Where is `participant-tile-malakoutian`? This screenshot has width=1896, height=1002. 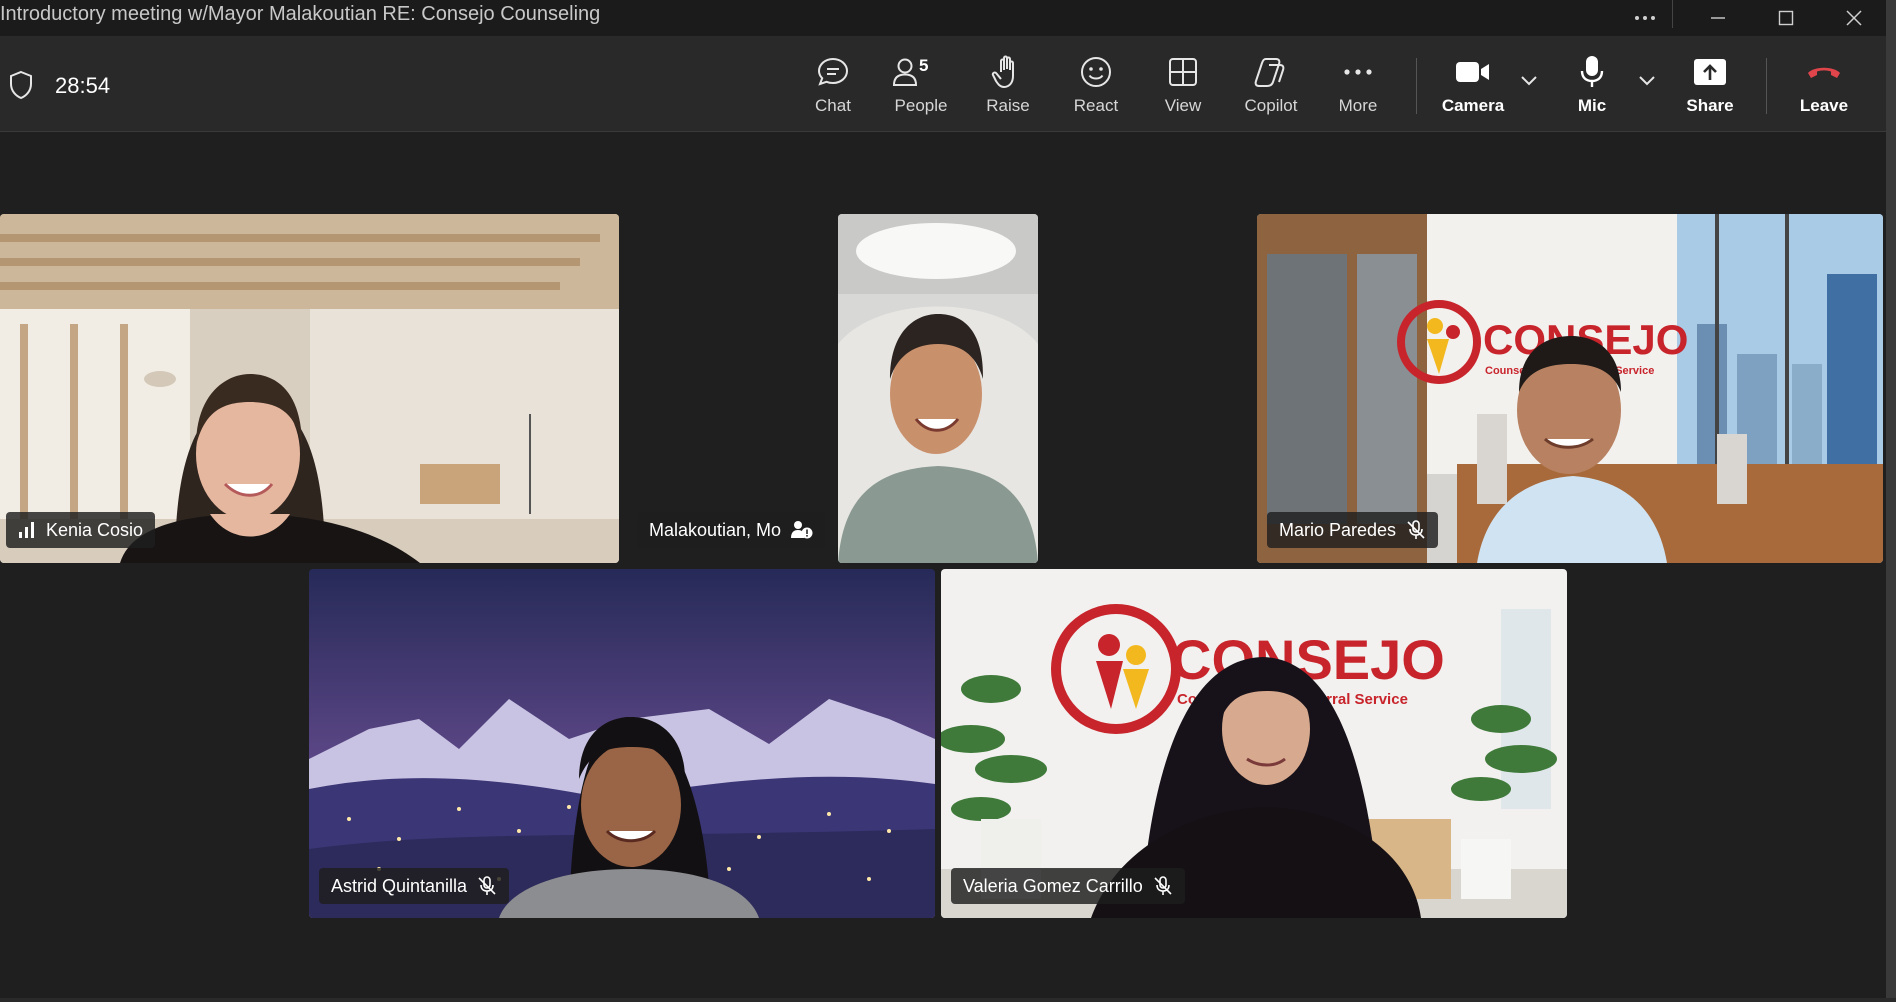 participant-tile-malakoutian is located at coordinates (938, 388).